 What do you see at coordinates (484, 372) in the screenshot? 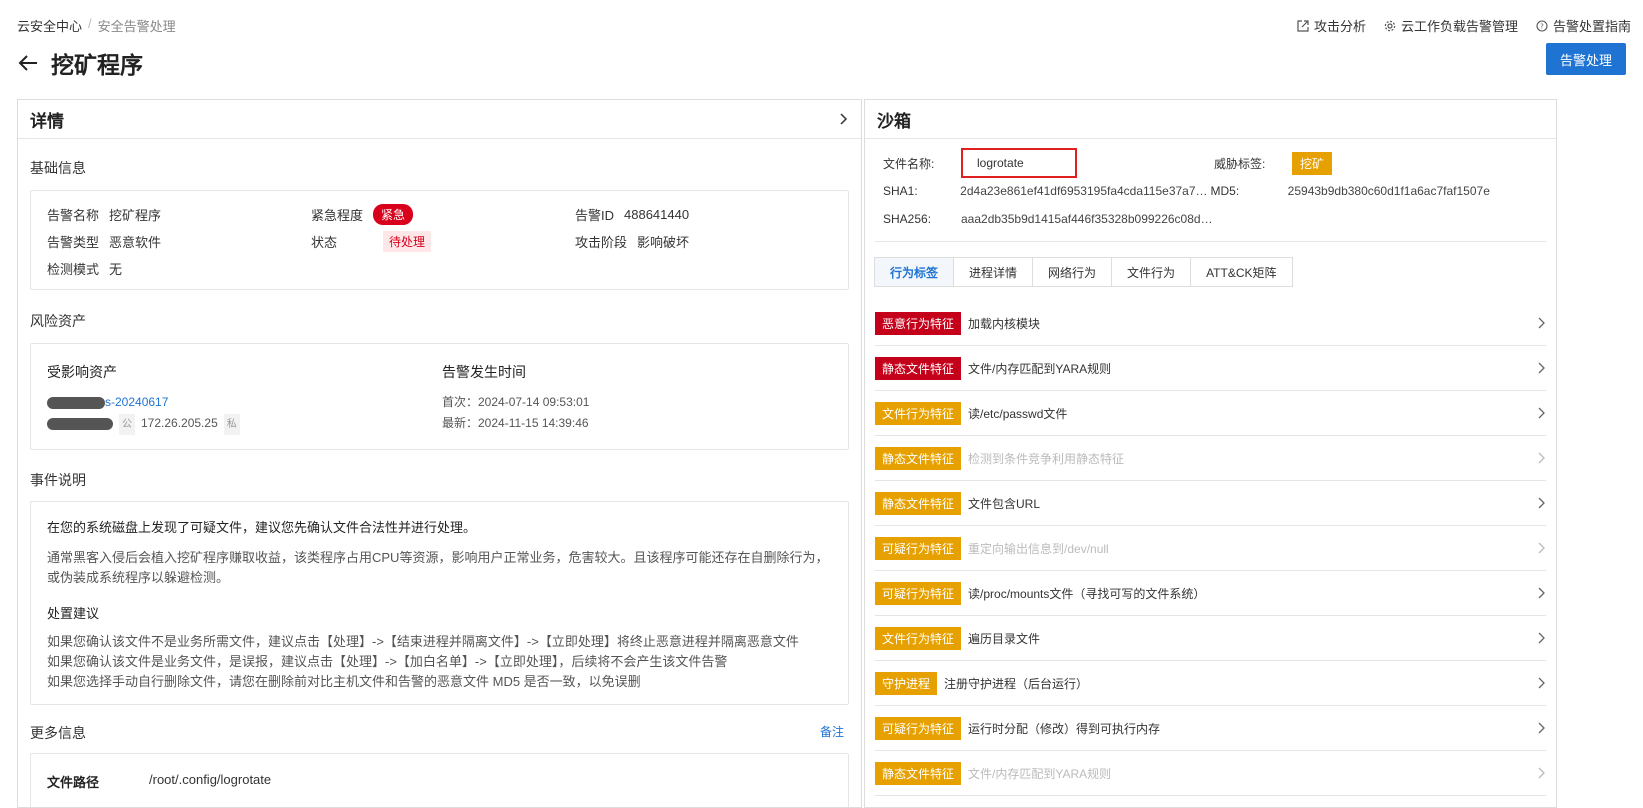
I see `alert-time-title: 告警发生时间` at bounding box center [484, 372].